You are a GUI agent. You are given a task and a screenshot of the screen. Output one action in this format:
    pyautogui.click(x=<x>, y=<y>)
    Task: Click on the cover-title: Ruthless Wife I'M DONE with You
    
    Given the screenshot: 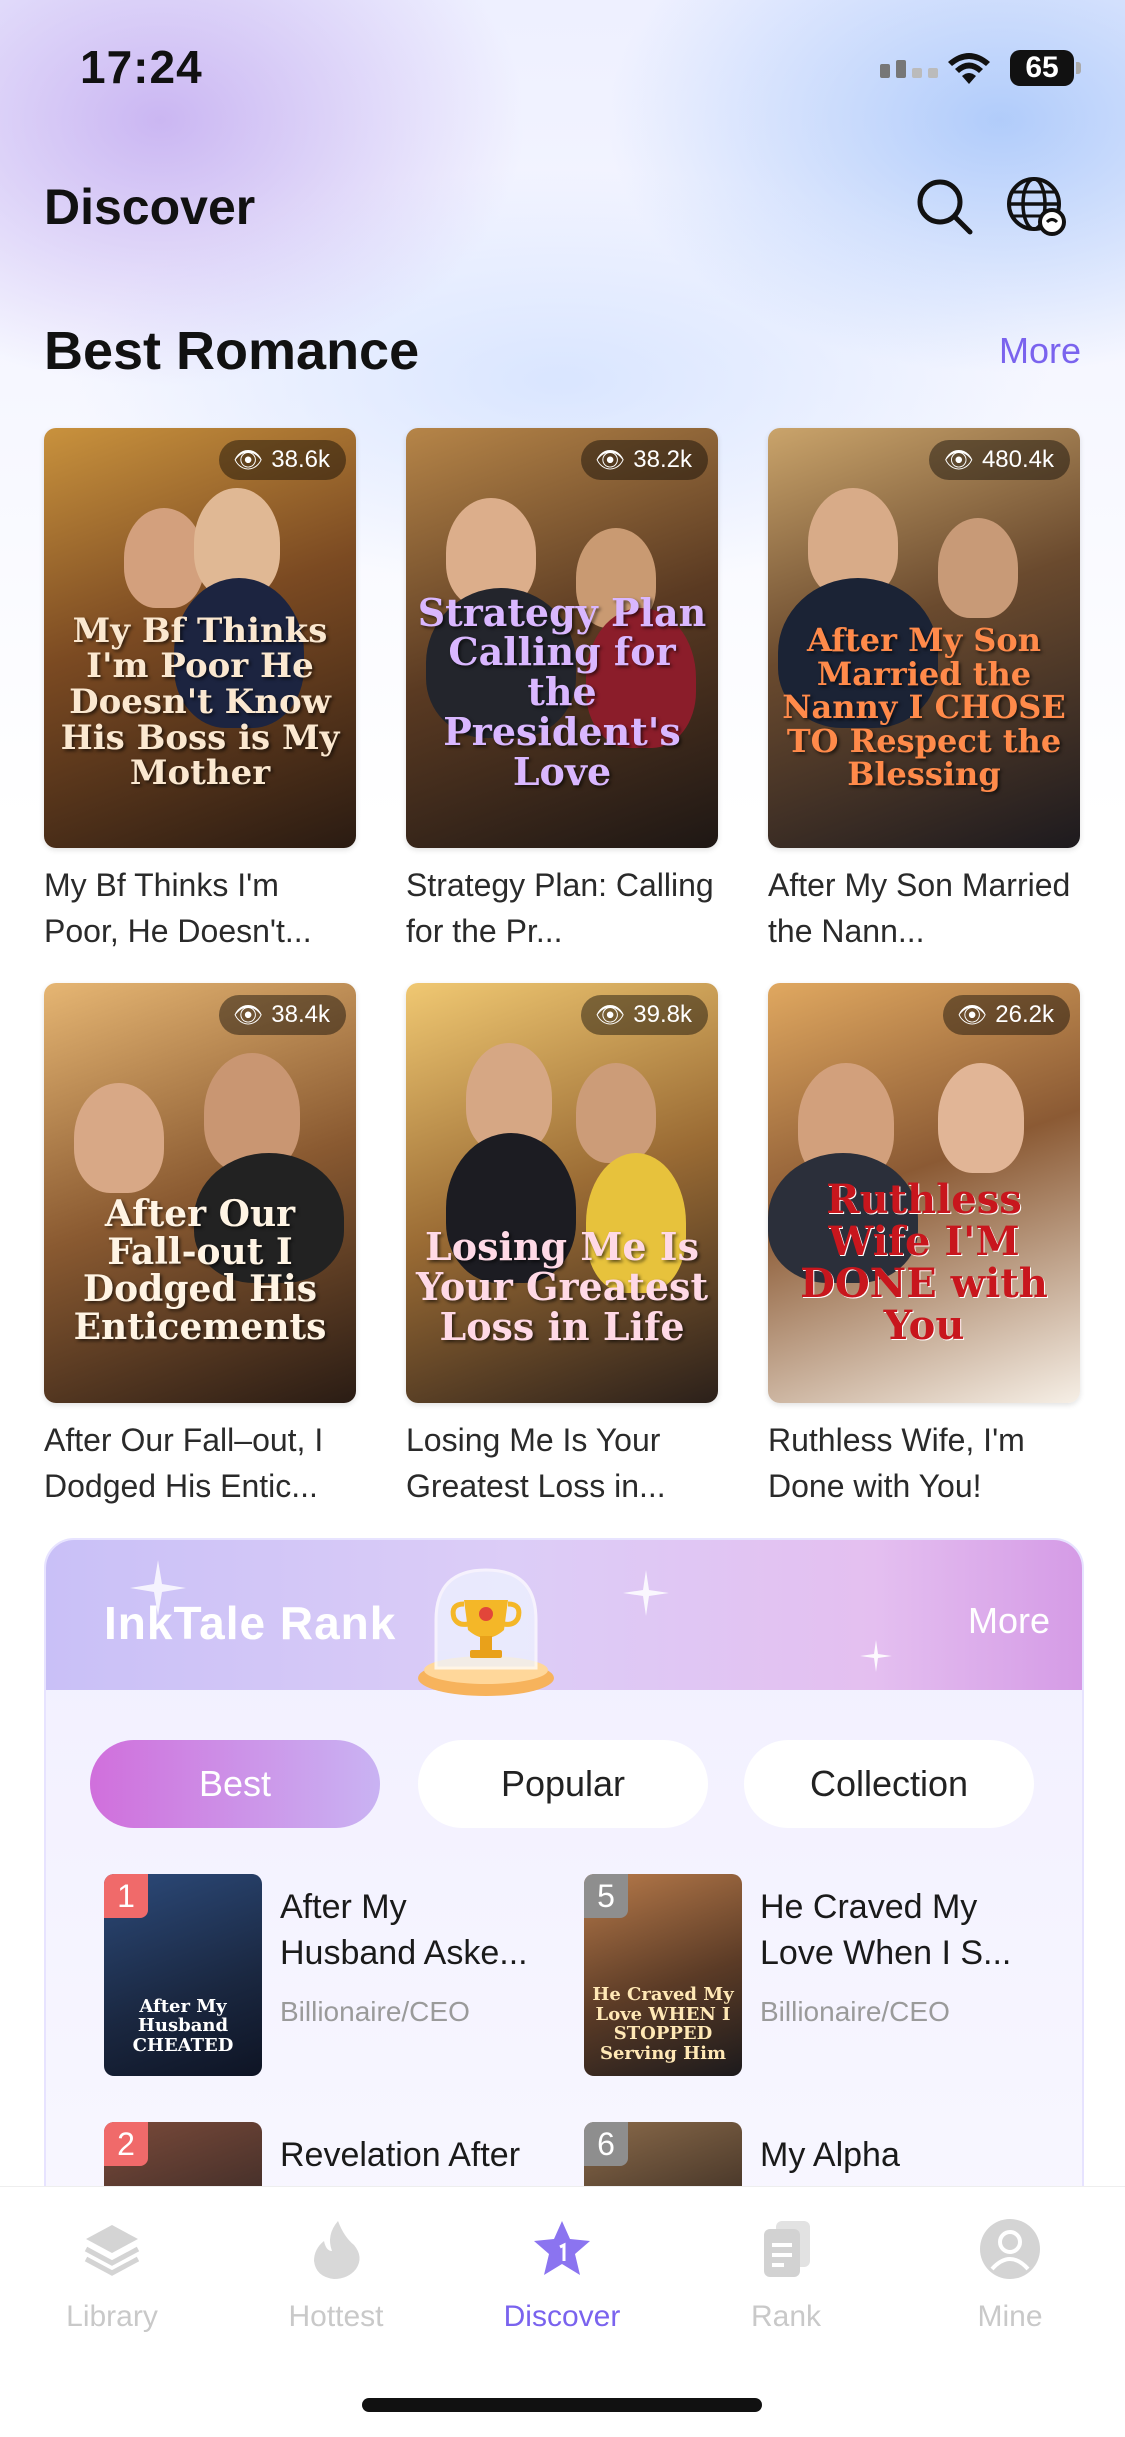 What is the action you would take?
    pyautogui.click(x=924, y=1262)
    